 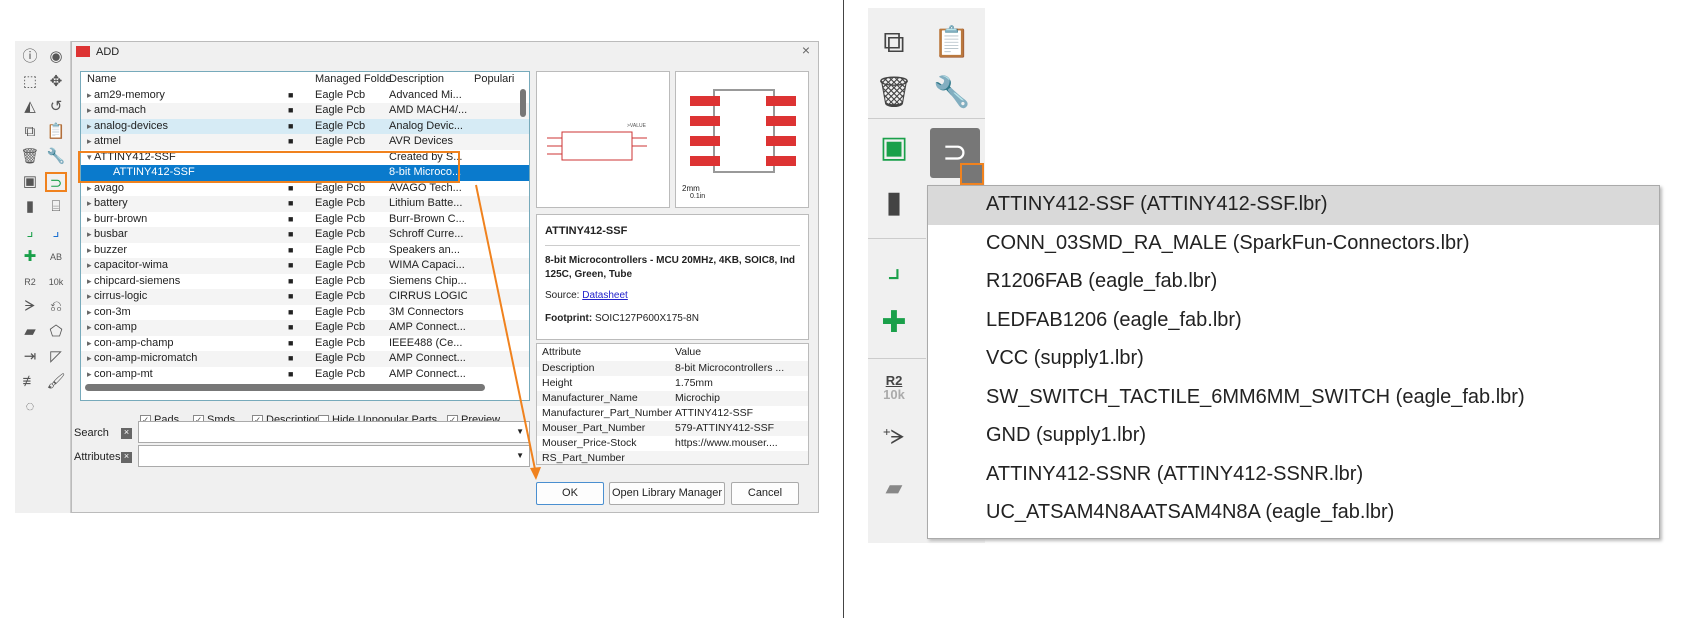 I want to click on recent-part-item: GND (supply1.lbr), so click(x=1293, y=436).